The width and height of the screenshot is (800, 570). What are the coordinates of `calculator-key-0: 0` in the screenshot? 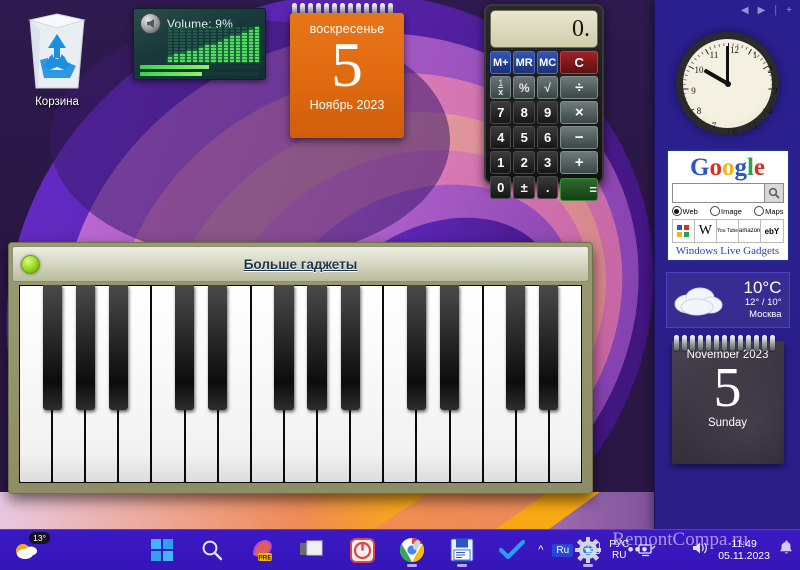 It's located at (501, 187).